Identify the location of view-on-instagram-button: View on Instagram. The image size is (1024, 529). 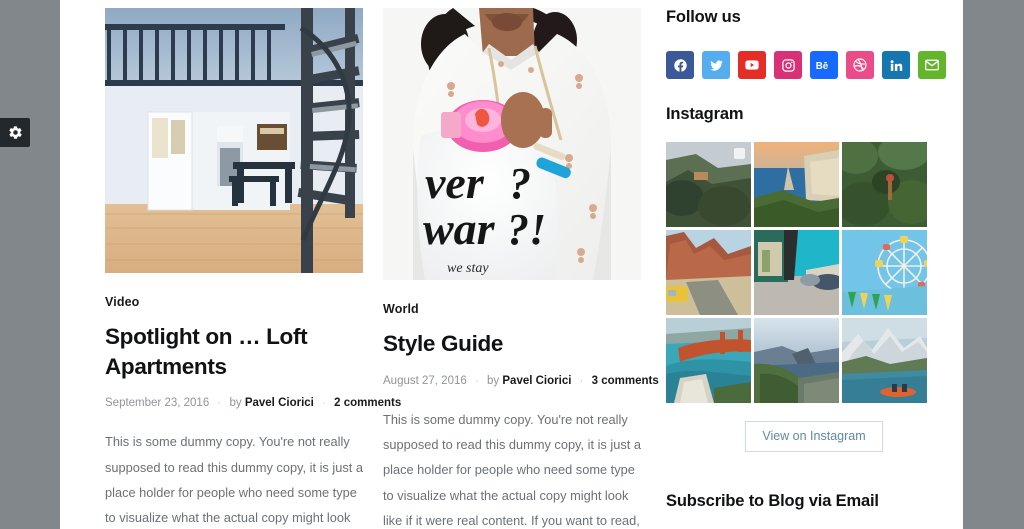
(814, 436).